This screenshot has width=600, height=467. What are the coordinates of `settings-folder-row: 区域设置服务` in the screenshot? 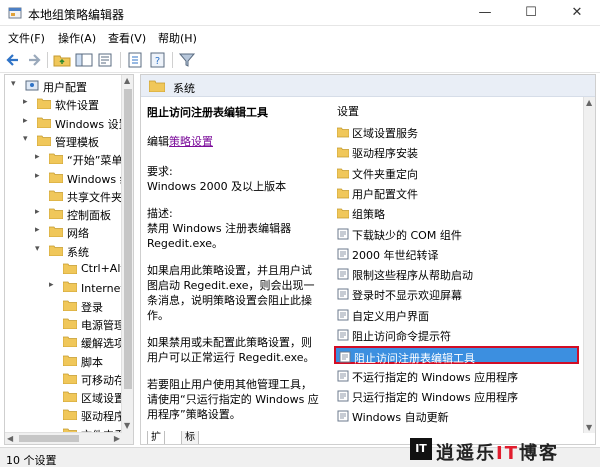 It's located at (456, 132).